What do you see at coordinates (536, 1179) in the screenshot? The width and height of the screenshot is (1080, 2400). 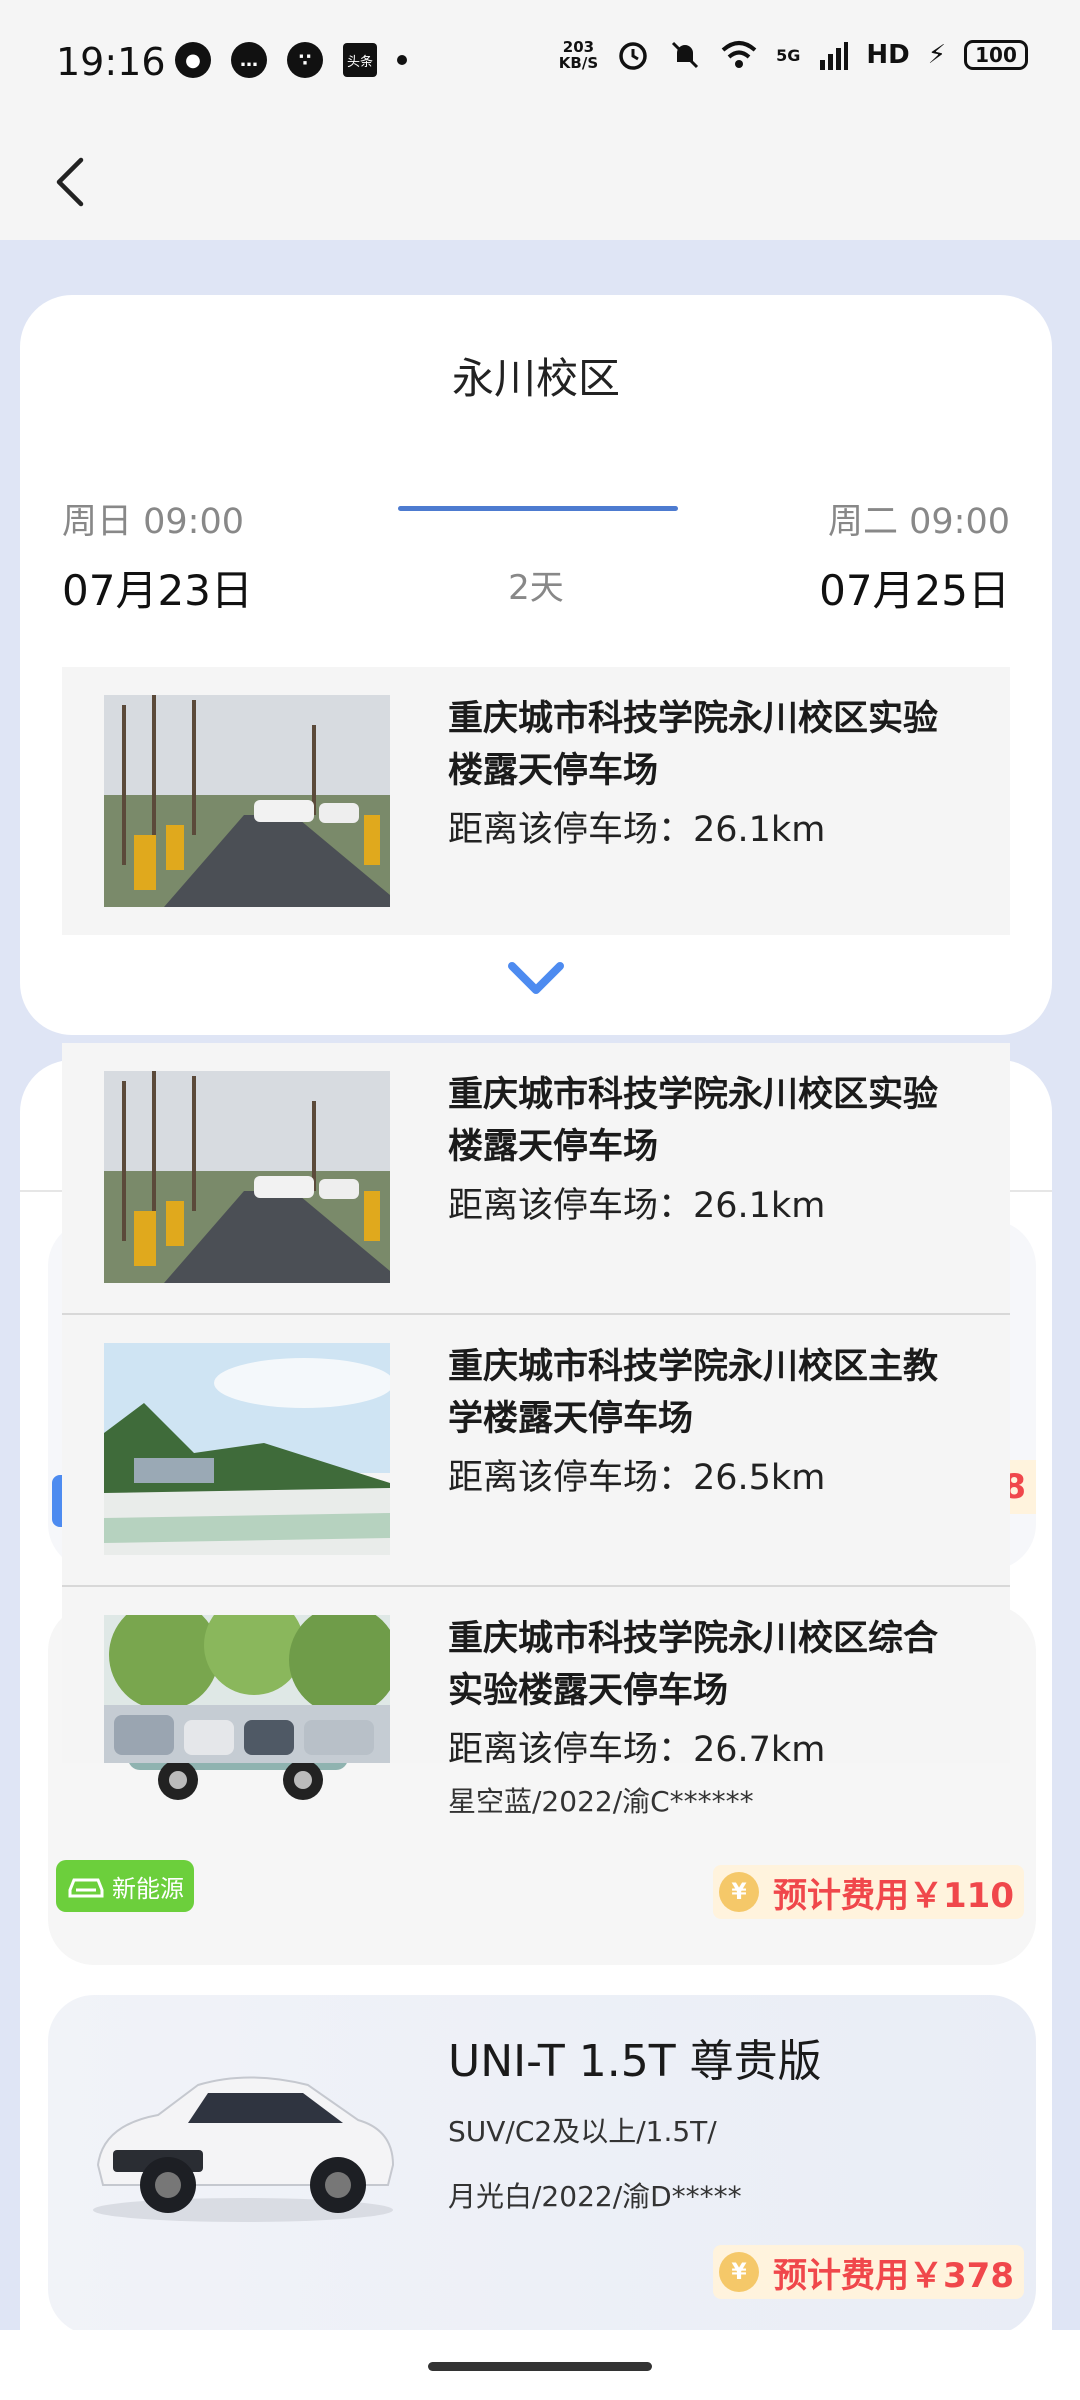 I see `parking-lot-option: 重庆城市科技学院永川校区实验楼露天停车场 距离该停车场：26.1km` at bounding box center [536, 1179].